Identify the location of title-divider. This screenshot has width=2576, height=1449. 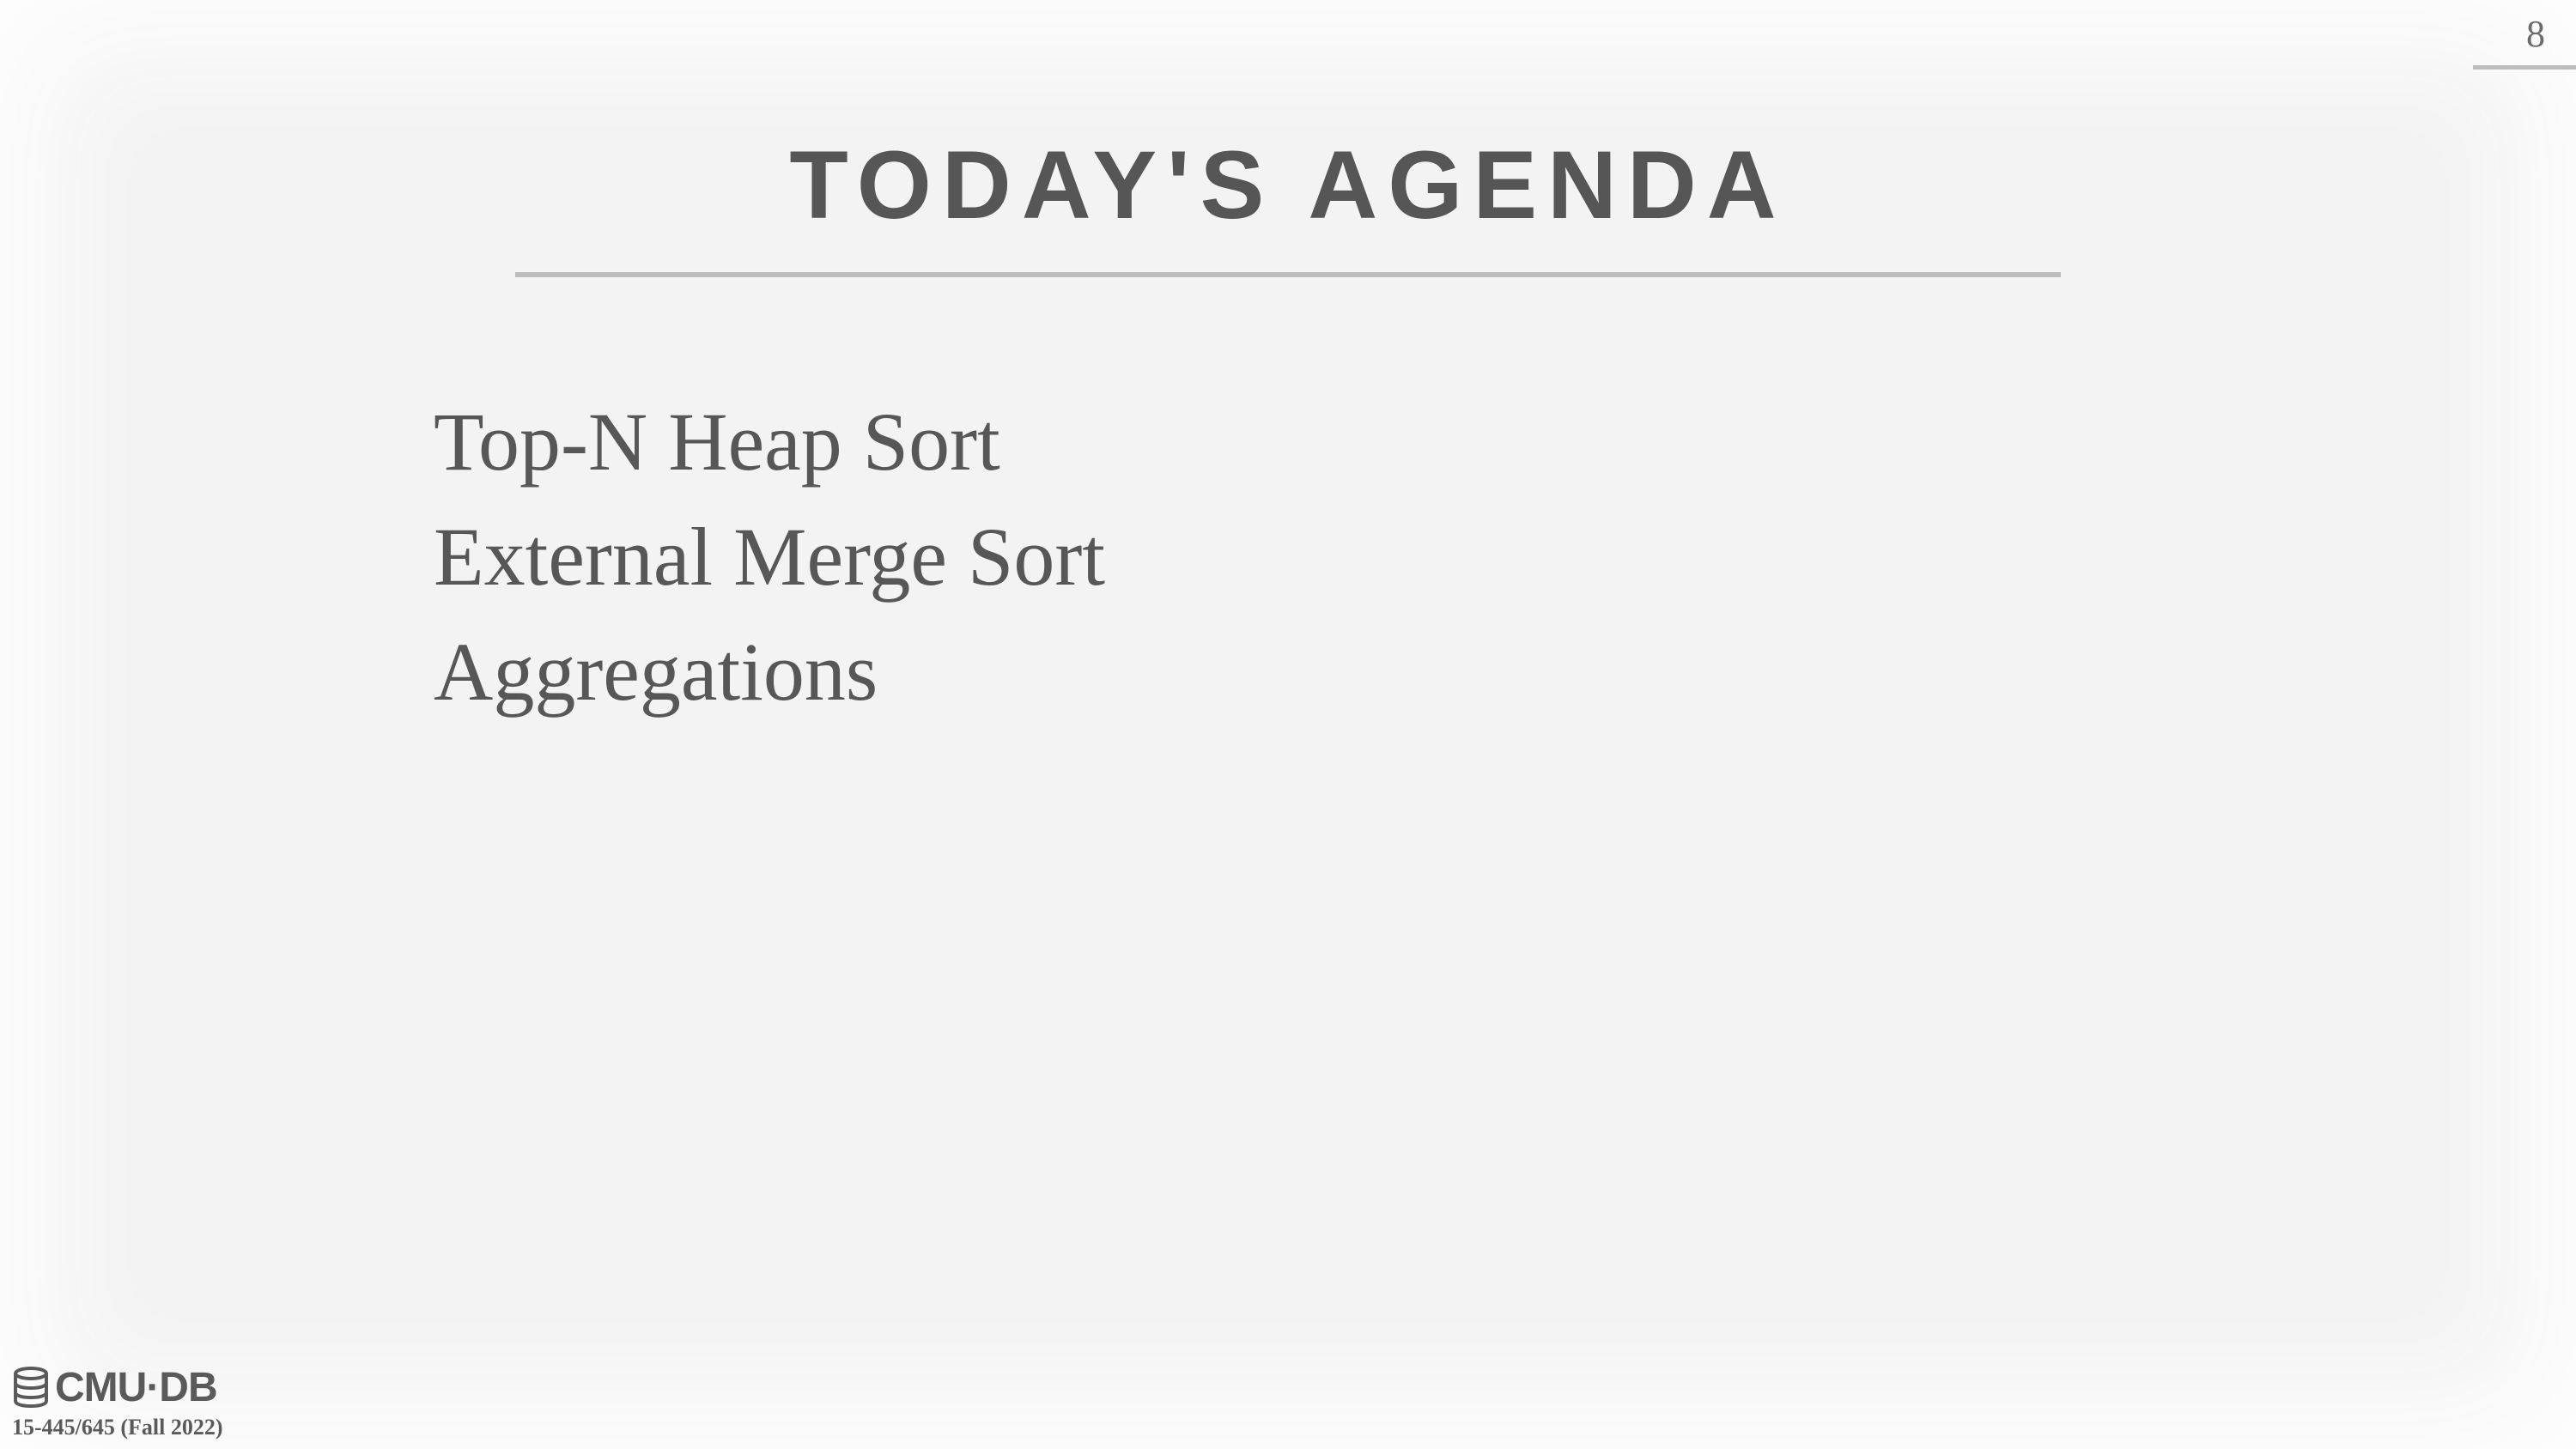
(1288, 274).